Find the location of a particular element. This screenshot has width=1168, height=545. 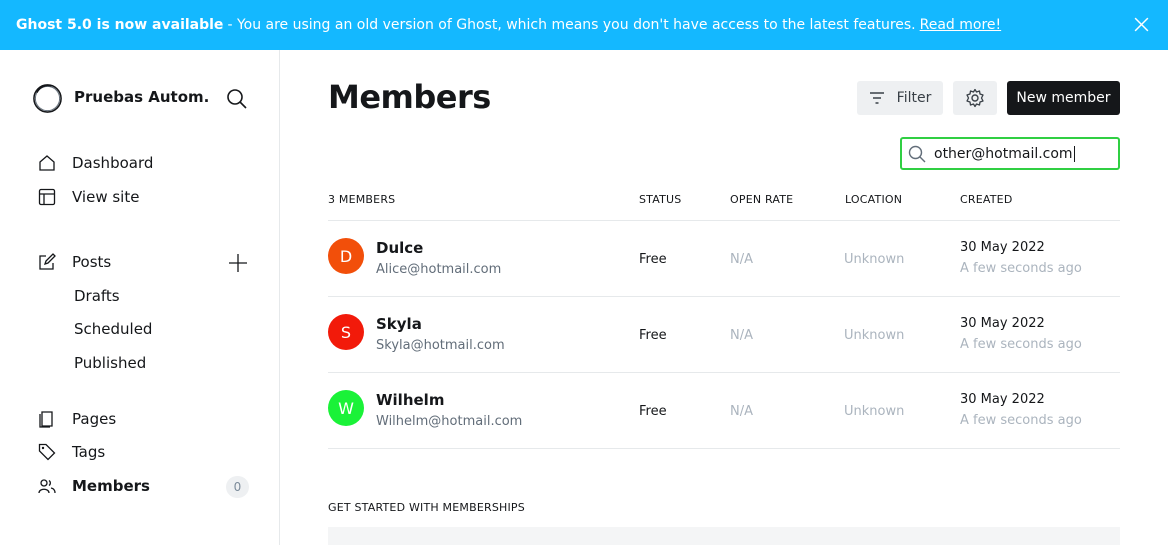

settings-button is located at coordinates (975, 98).